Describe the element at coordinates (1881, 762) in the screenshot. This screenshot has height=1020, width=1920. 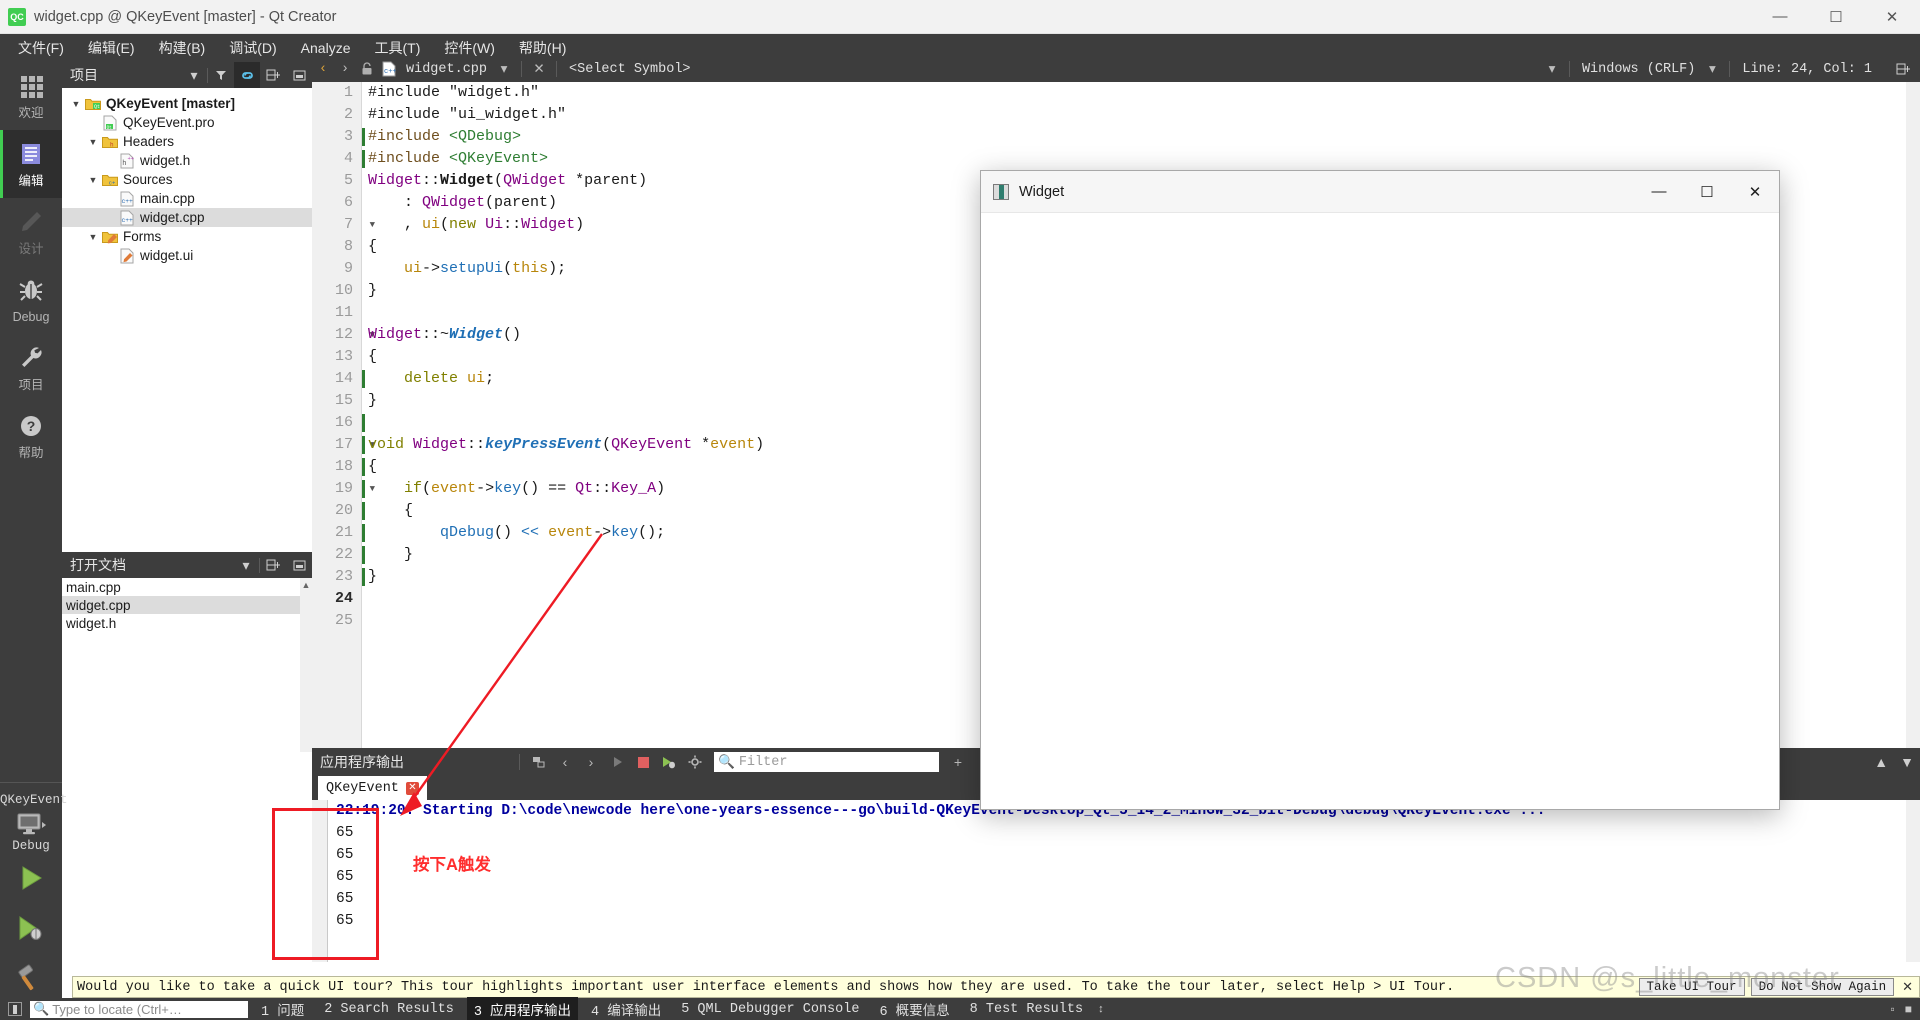
I see `maximize-output-icon: ▲` at that location.